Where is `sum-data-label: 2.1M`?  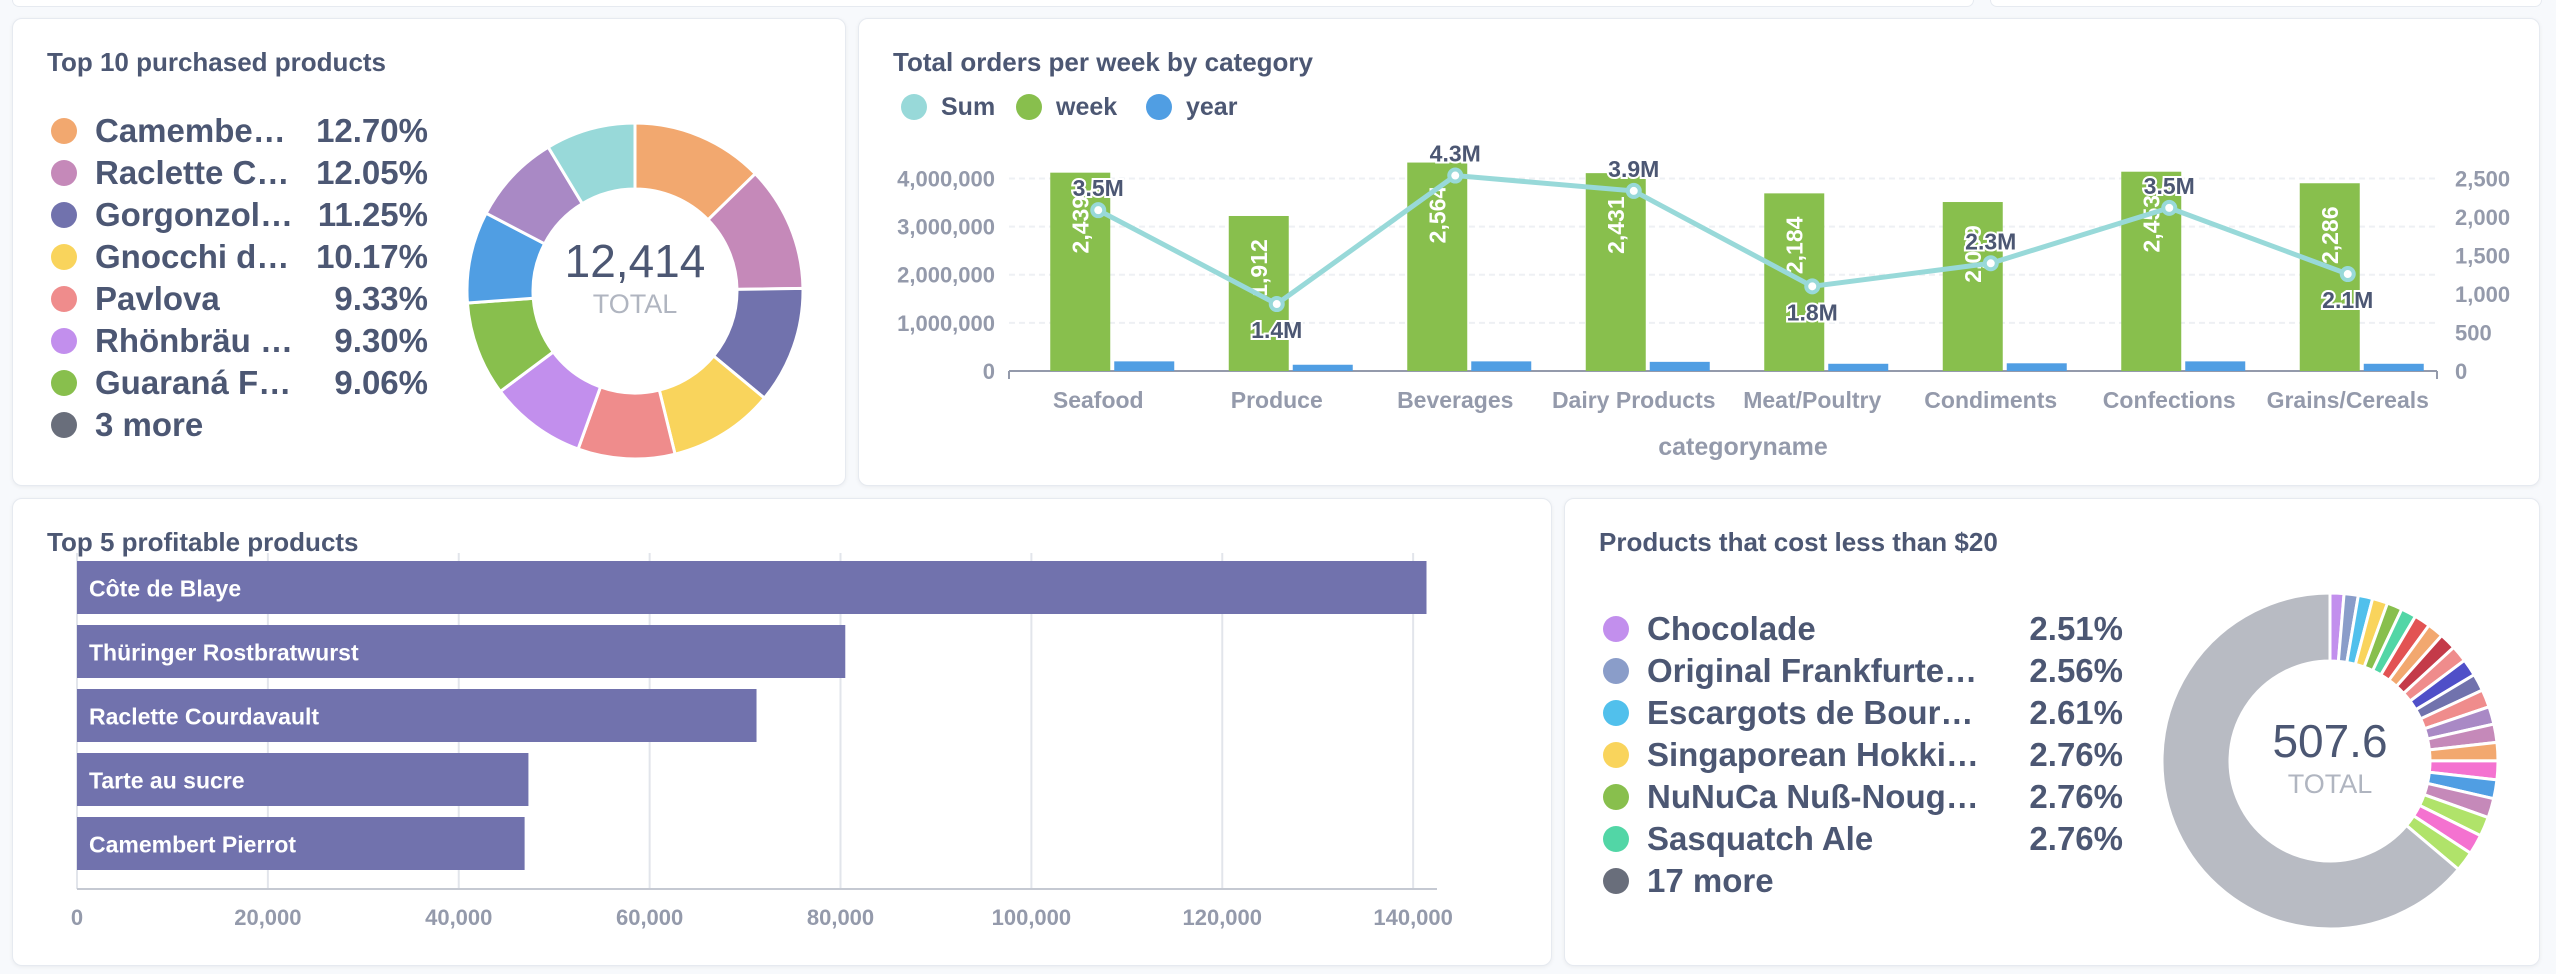
sum-data-label: 2.1M is located at coordinates (2347, 300).